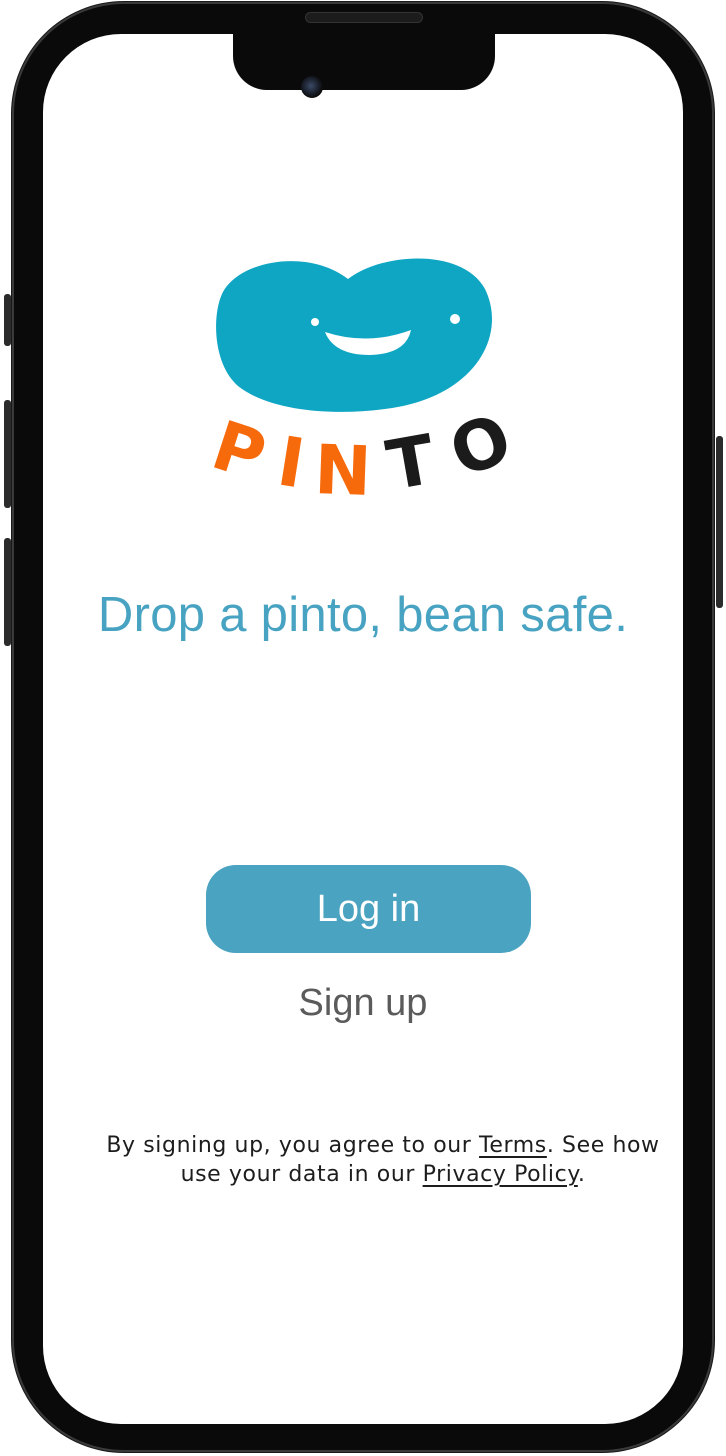  Describe the element at coordinates (480, 446) in the screenshot. I see `logo-letter-o: O` at that location.